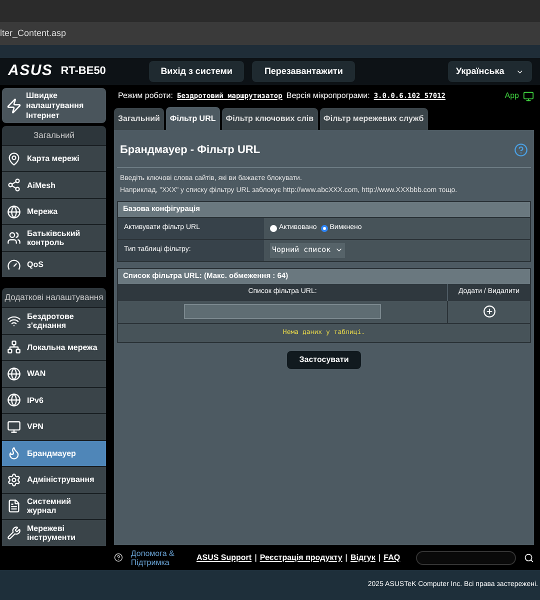 This screenshot has height=600, width=540. What do you see at coordinates (282, 311) in the screenshot?
I see `url-input-field` at bounding box center [282, 311].